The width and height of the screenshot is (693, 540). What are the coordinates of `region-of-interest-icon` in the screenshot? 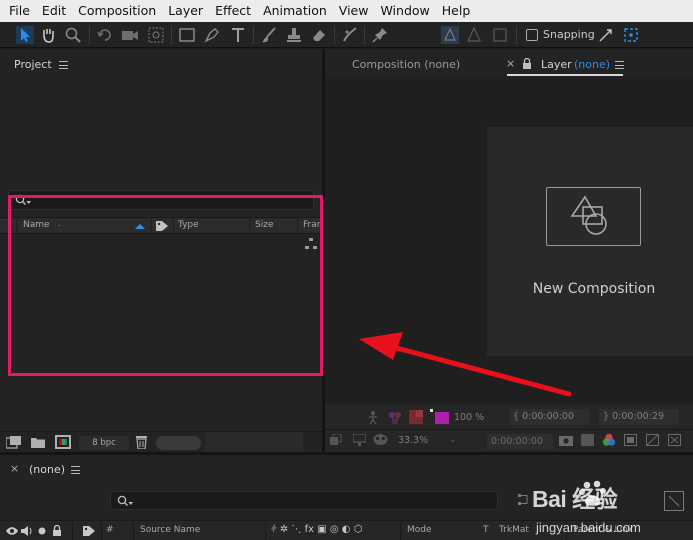 It's located at (630, 440).